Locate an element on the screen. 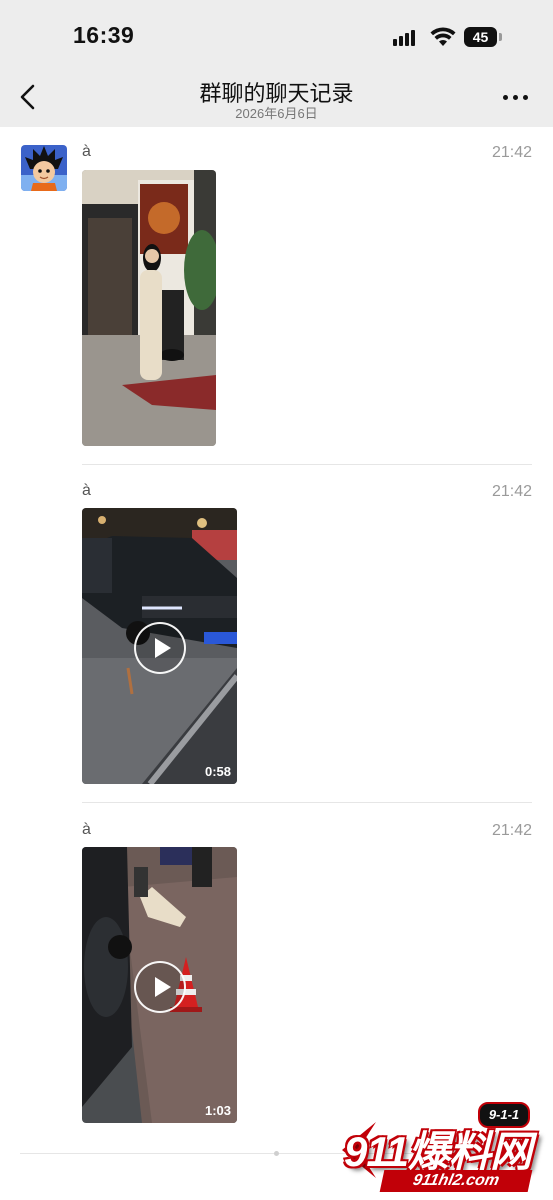 This screenshot has height=1200, width=553. video-message-thumbnail: 1:03 is located at coordinates (159, 985).